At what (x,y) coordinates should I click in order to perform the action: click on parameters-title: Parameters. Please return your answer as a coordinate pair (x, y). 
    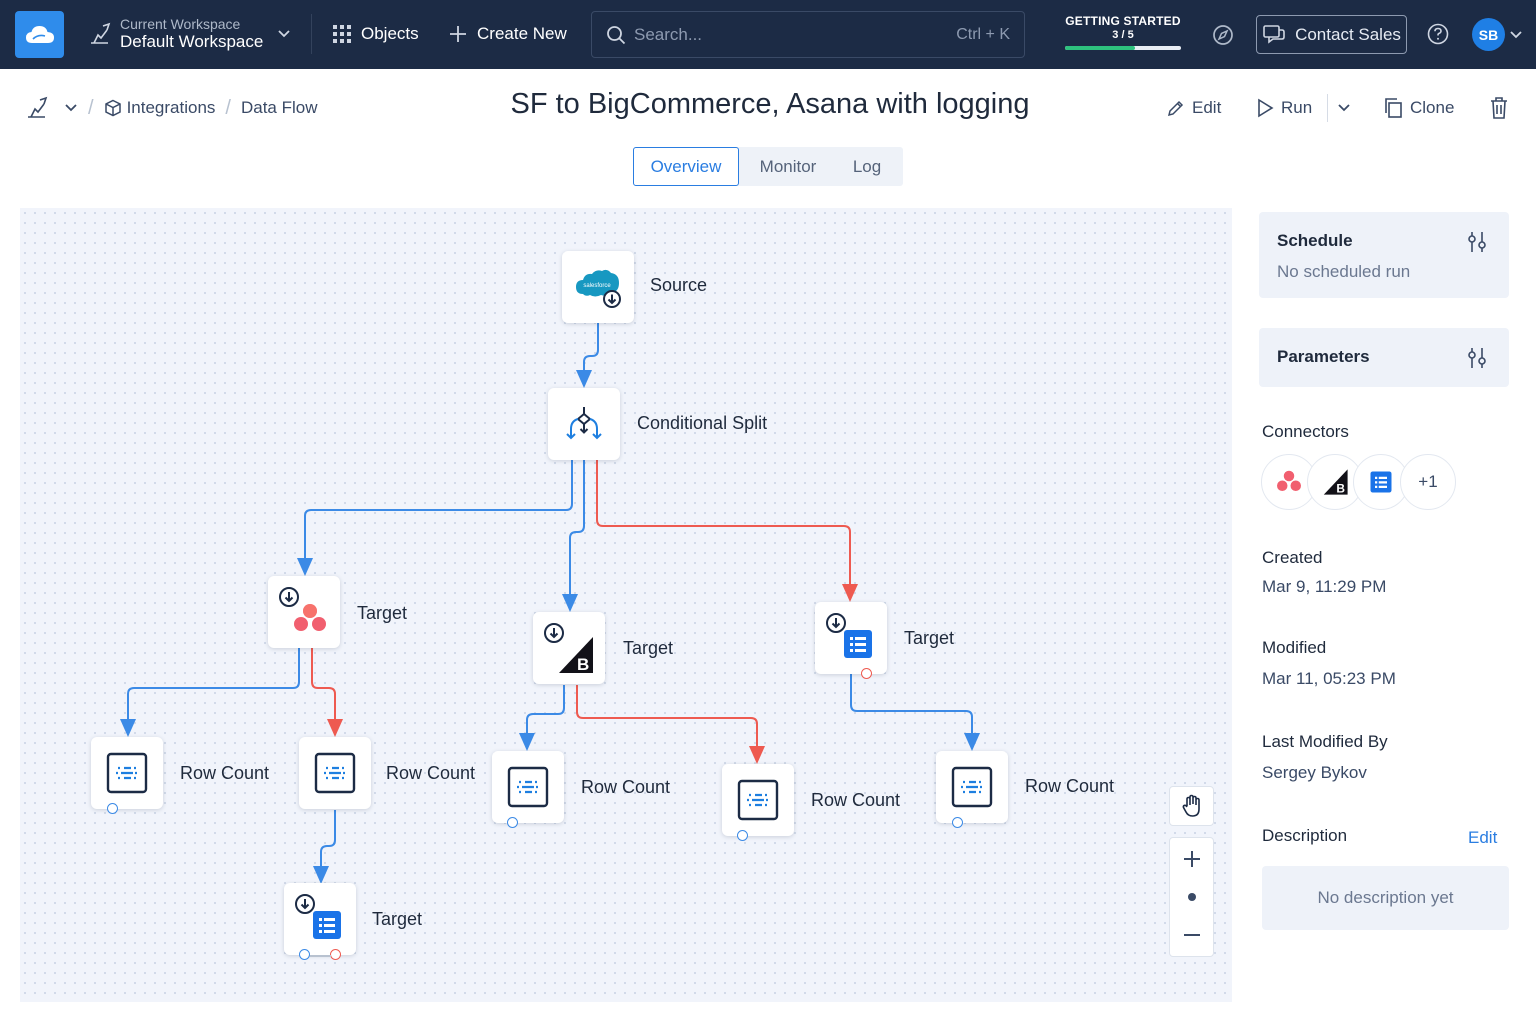
    Looking at the image, I should click on (1323, 356).